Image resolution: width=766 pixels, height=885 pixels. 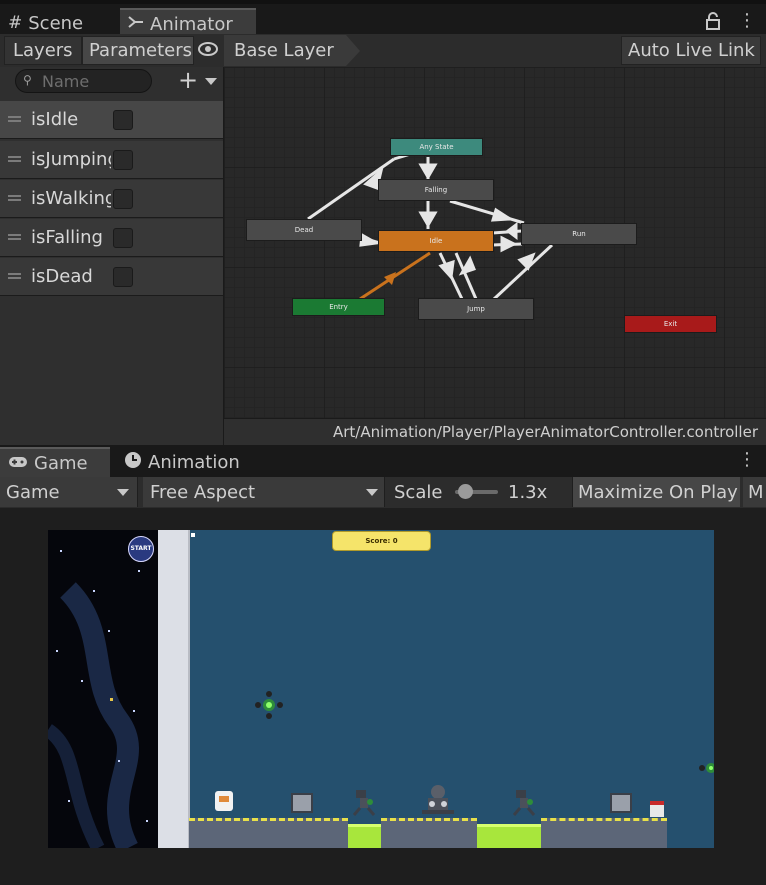 What do you see at coordinates (438, 799) in the screenshot?
I see `mech-enemy` at bounding box center [438, 799].